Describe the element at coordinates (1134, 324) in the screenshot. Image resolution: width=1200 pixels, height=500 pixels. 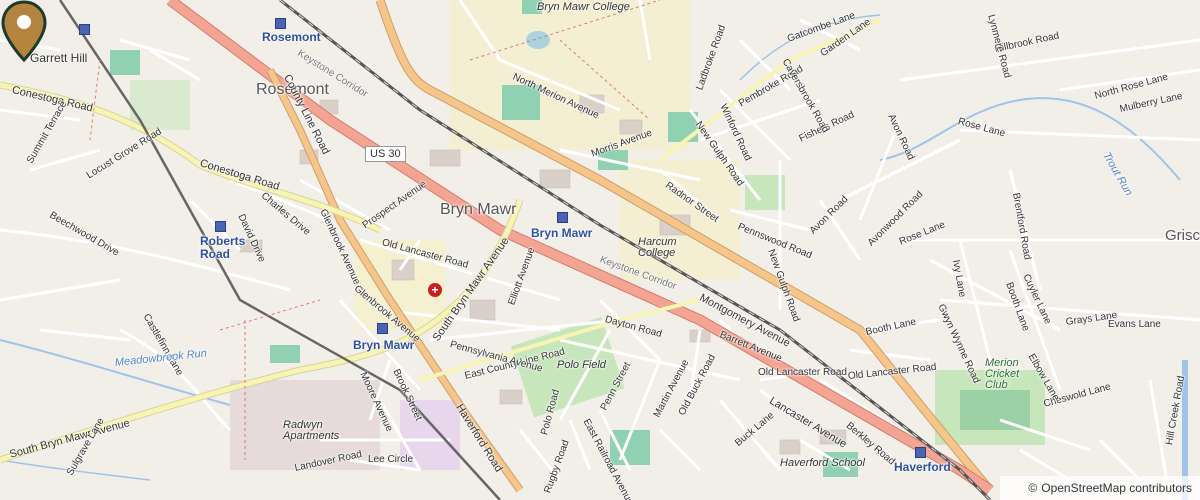
I see `road-label-evans-lane: Evans Lane` at that location.